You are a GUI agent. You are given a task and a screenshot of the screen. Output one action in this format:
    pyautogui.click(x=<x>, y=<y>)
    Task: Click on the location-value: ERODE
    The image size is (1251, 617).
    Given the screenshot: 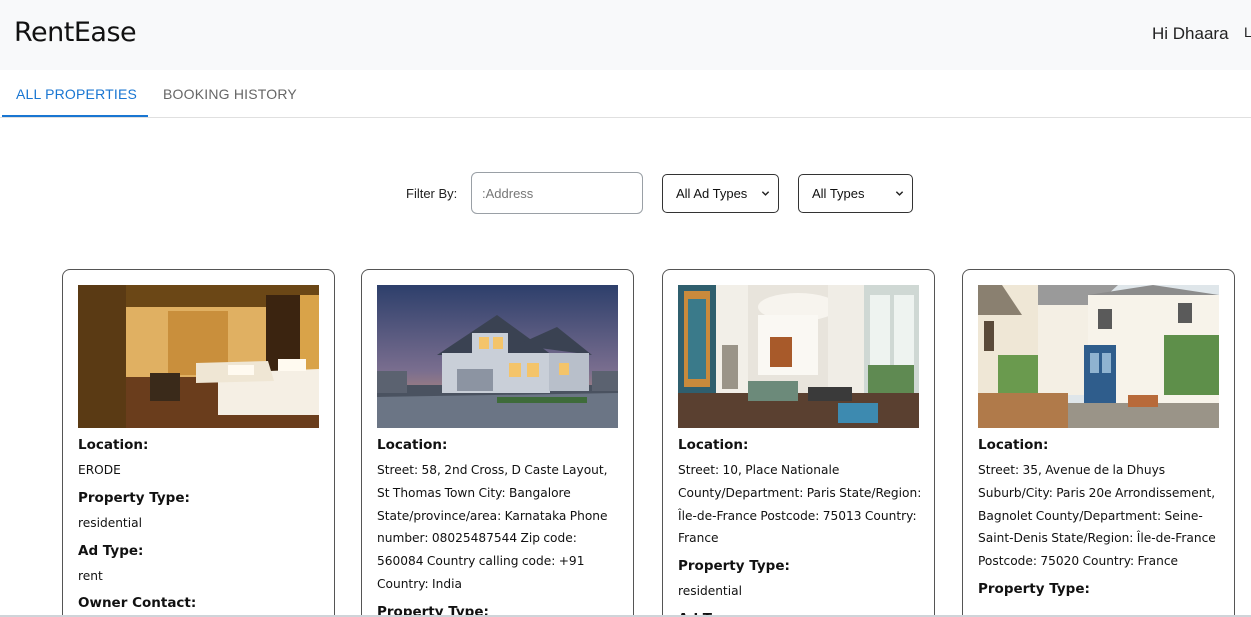 What is the action you would take?
    pyautogui.click(x=99, y=470)
    